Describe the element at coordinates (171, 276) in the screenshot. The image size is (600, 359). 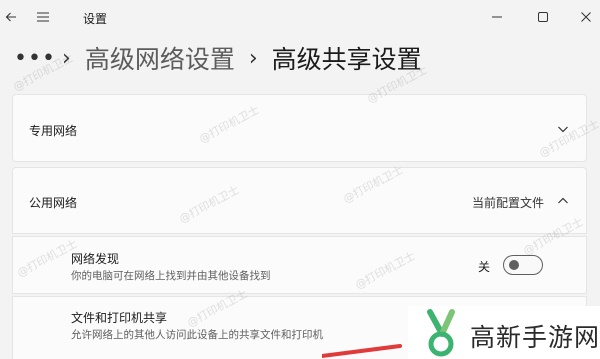
I see `setting-description: 你的电脑可在网络上找到并由其他设备找到` at that location.